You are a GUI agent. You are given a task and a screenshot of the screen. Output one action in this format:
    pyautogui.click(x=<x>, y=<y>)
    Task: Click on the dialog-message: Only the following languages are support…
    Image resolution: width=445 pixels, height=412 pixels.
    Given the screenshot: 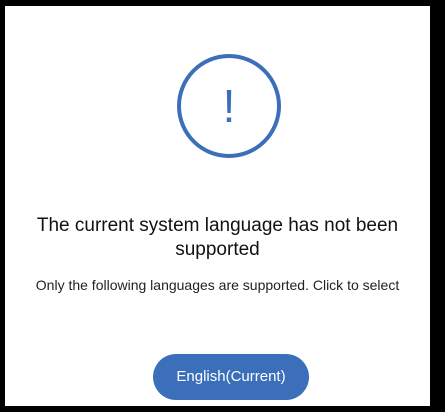 What is the action you would take?
    pyautogui.click(x=217, y=285)
    